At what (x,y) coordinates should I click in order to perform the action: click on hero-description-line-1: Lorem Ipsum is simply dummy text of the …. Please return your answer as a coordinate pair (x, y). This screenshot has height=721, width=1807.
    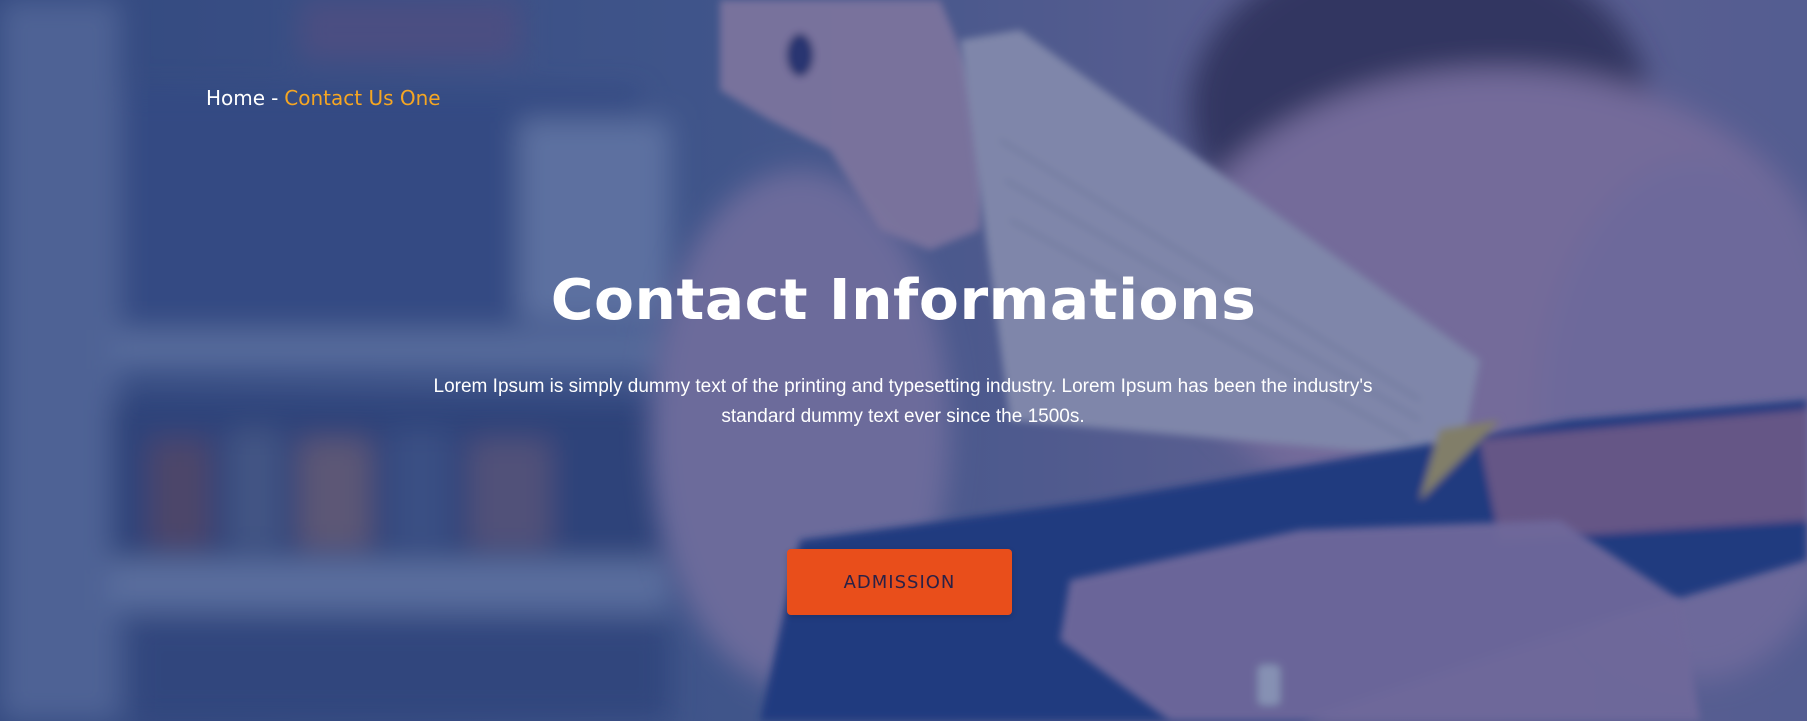
    Looking at the image, I should click on (903, 386).